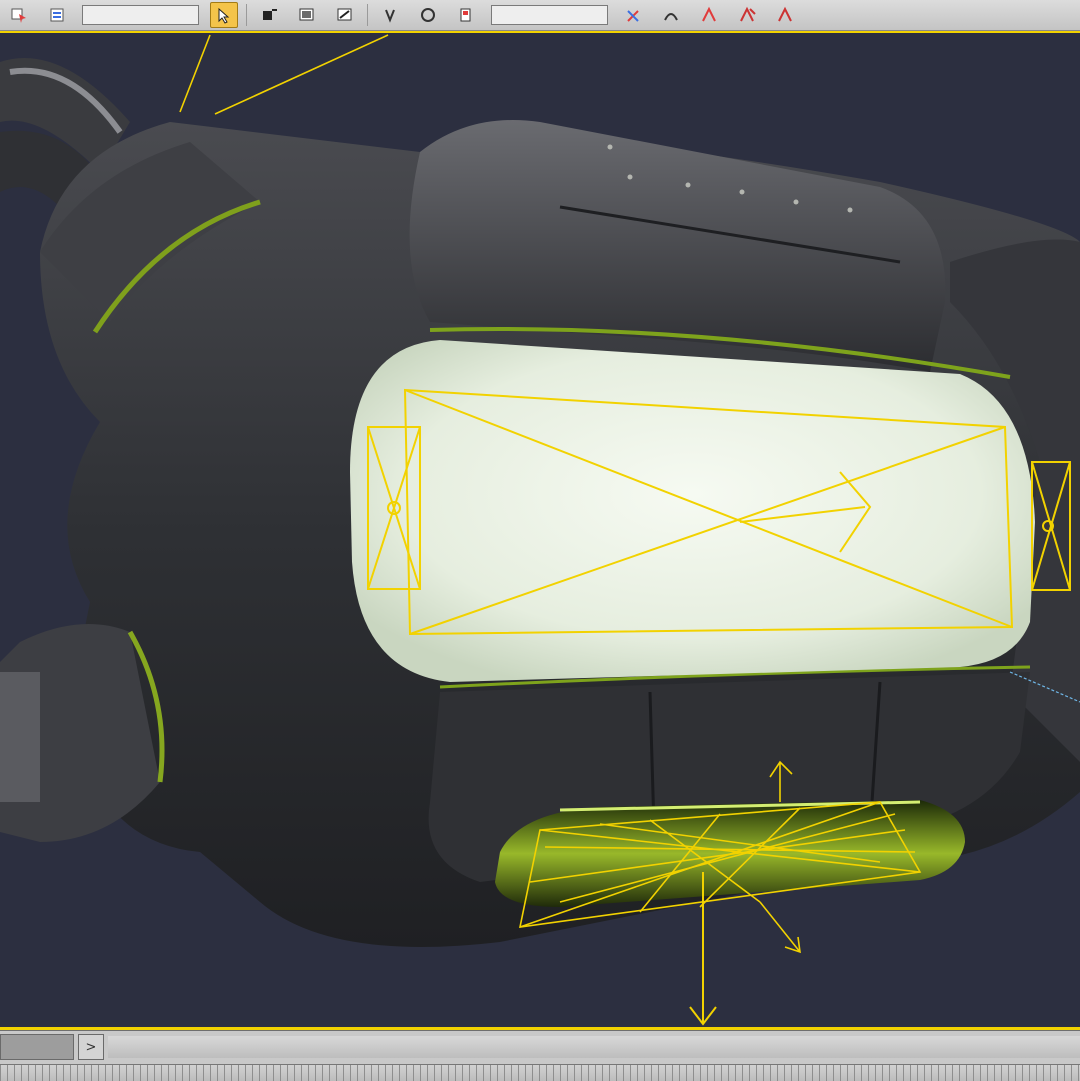  I want to click on snap-toggle-button, so click(390, 15).